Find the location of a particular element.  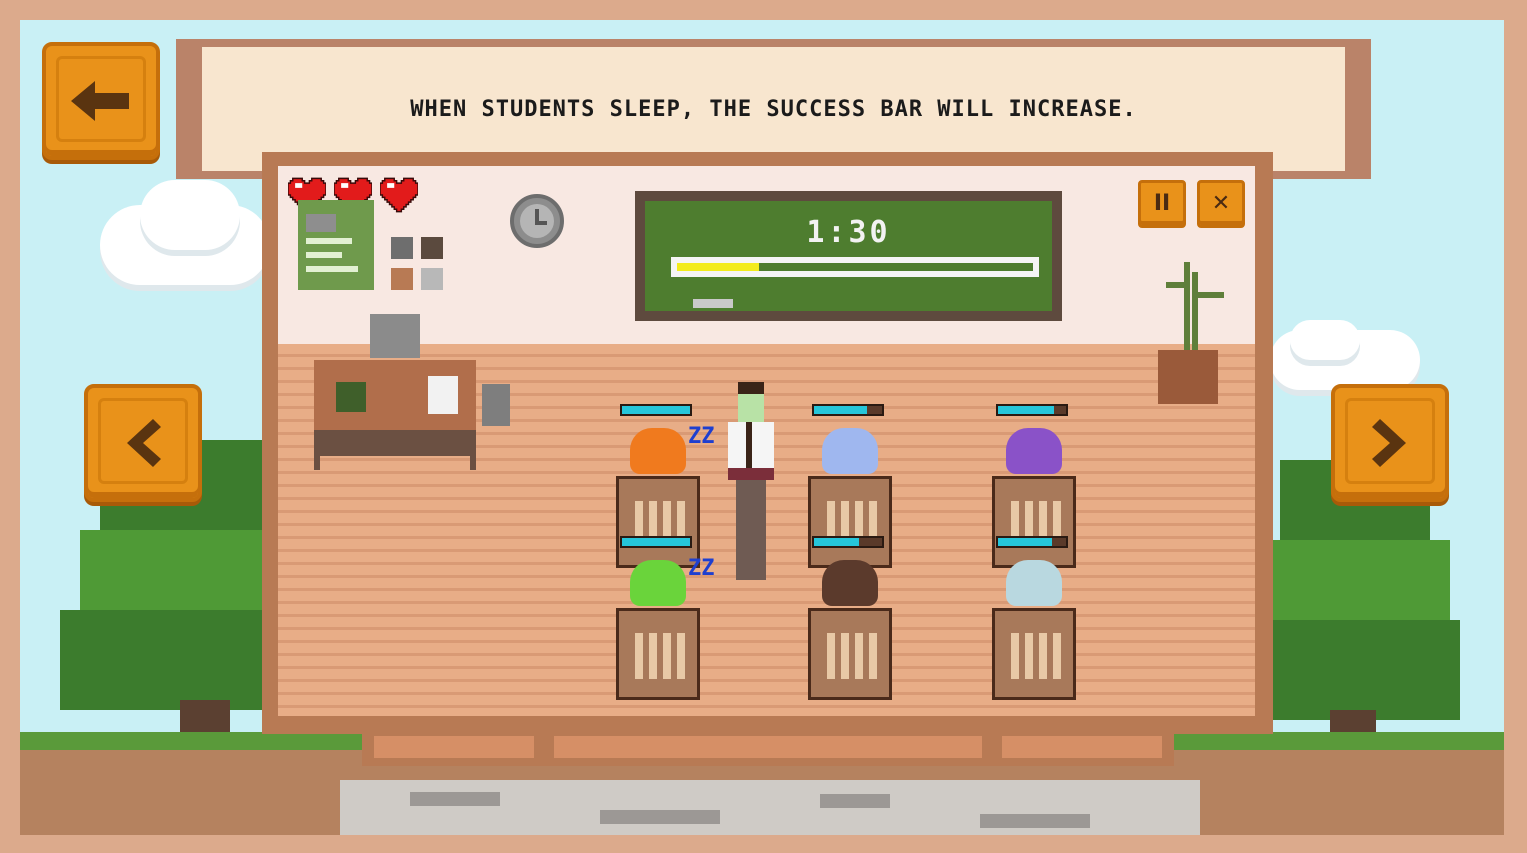

student-1: ZZ is located at coordinates (665, 486).